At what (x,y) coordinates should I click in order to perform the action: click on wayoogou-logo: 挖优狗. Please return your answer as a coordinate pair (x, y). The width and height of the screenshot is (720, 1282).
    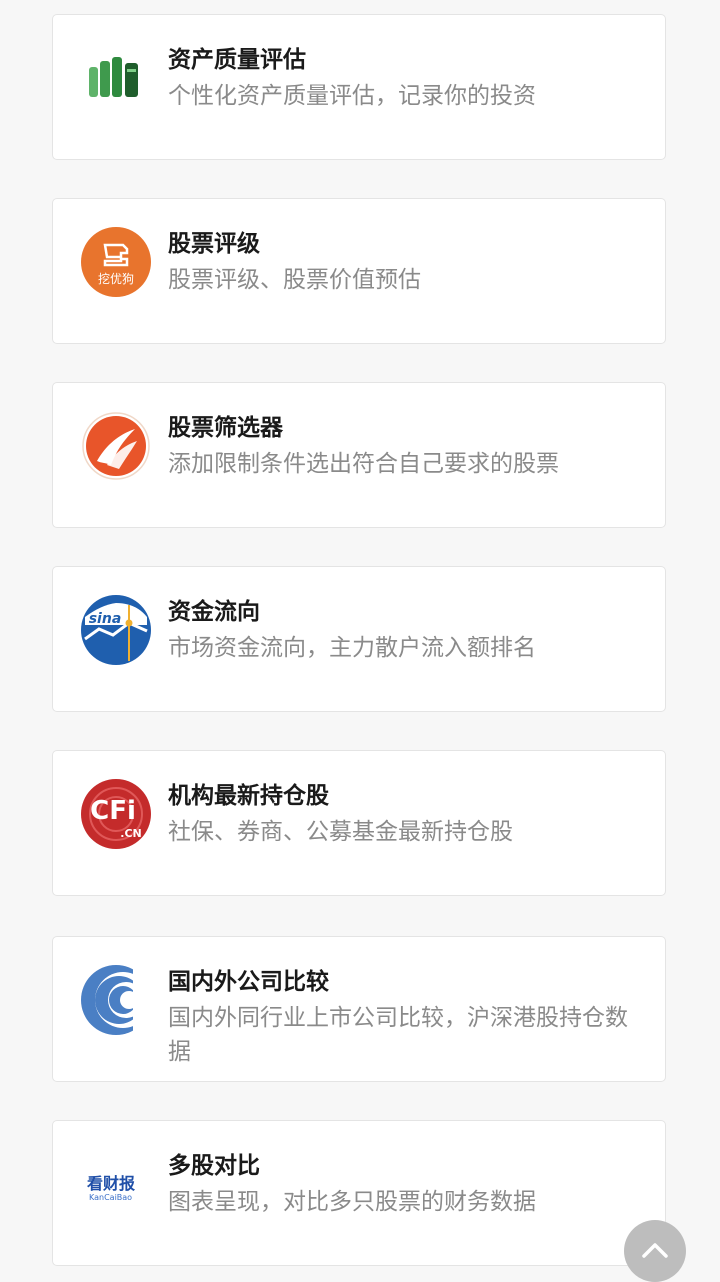
    Looking at the image, I should click on (116, 262).